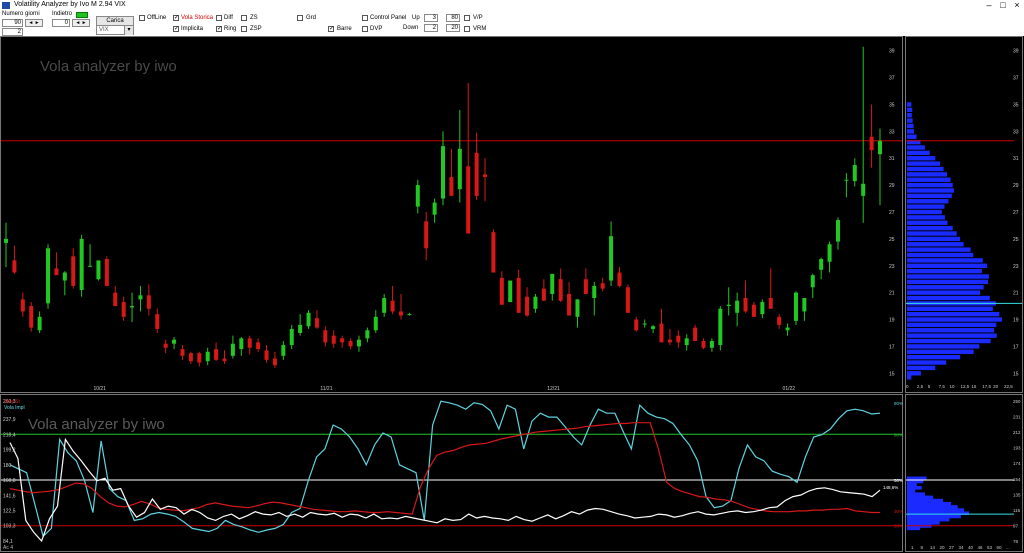 The height and width of the screenshot is (553, 1024). Describe the element at coordinates (892, 267) in the screenshot. I see `price-tick-label: 23` at that location.